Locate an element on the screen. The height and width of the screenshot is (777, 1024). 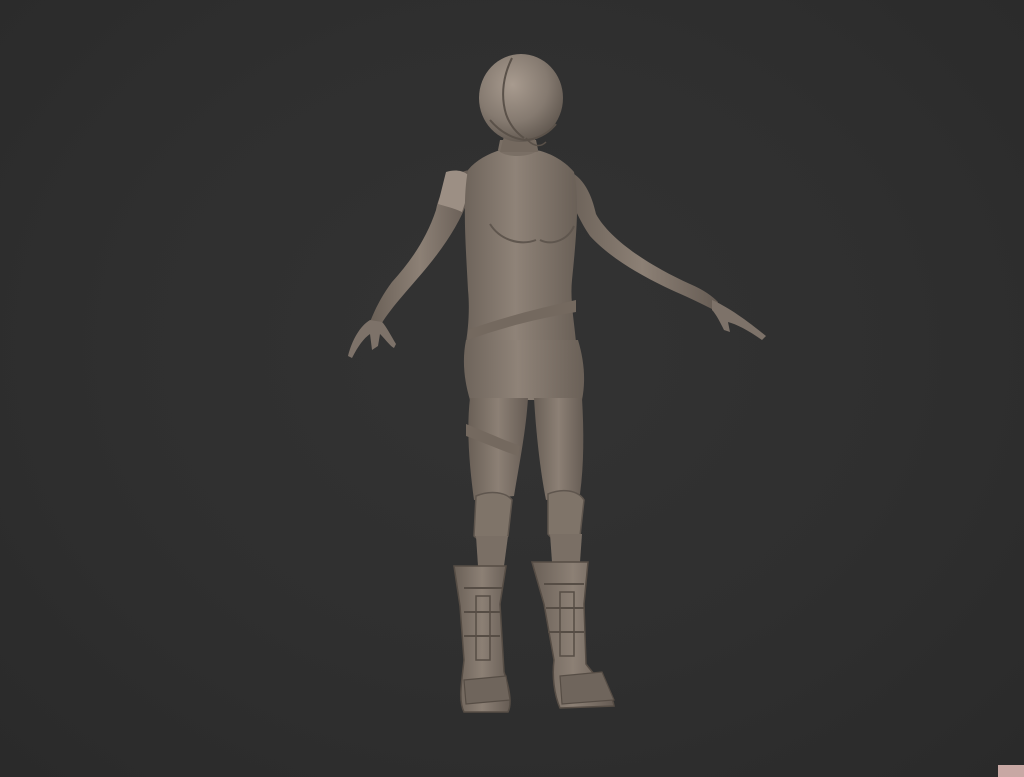
right-arm is located at coordinates (410, 264).